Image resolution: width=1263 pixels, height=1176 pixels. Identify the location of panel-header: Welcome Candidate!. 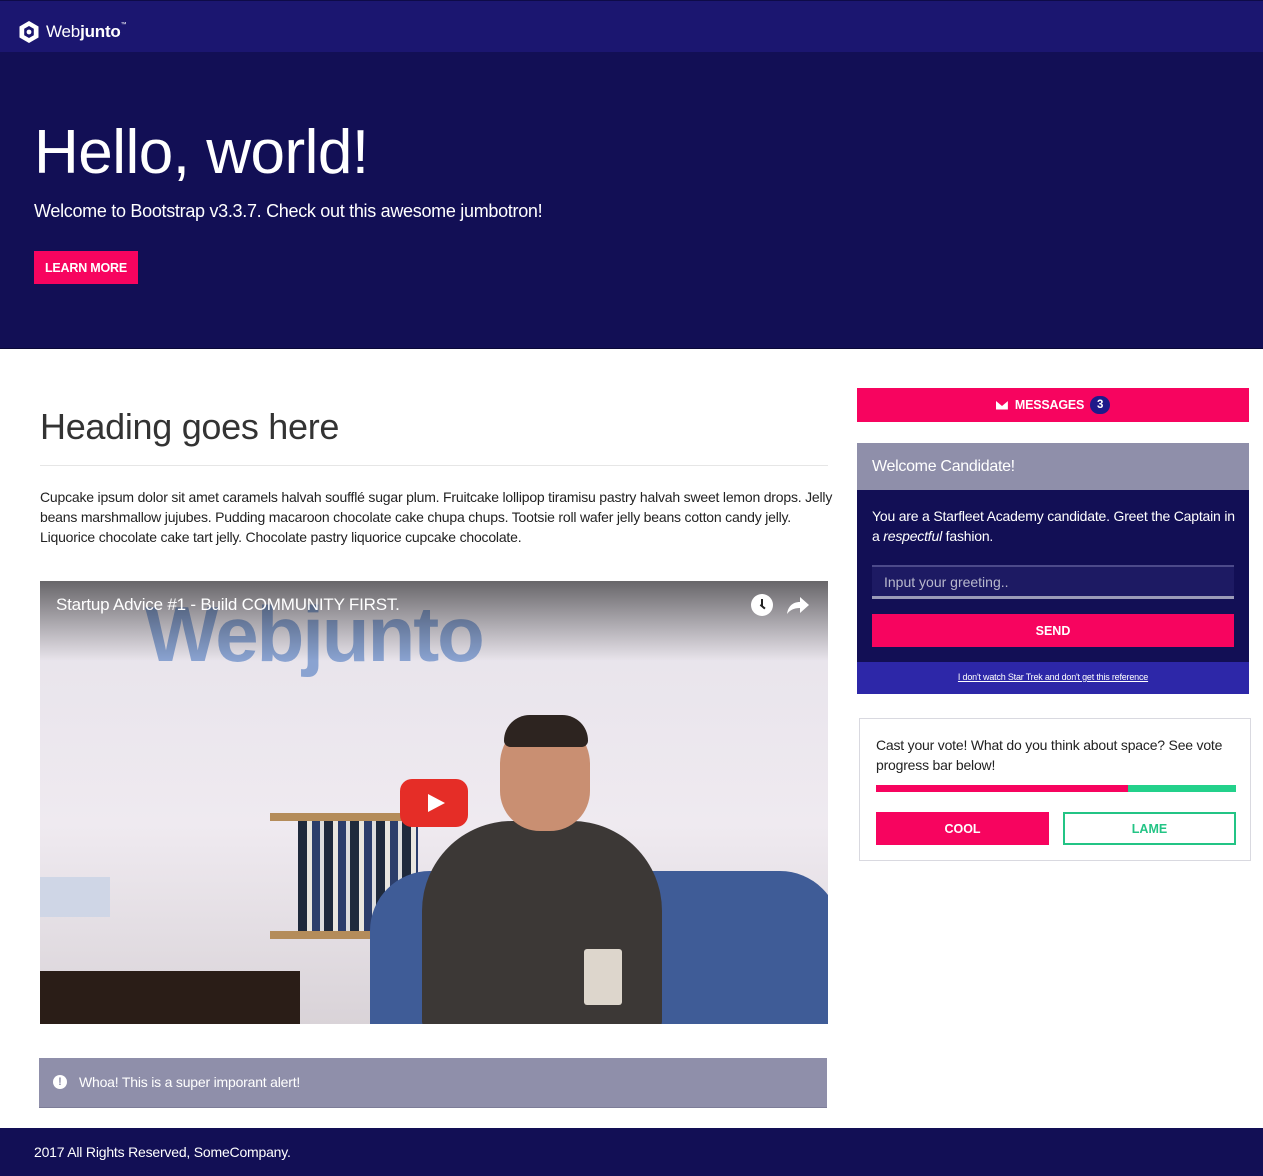
(1053, 466).